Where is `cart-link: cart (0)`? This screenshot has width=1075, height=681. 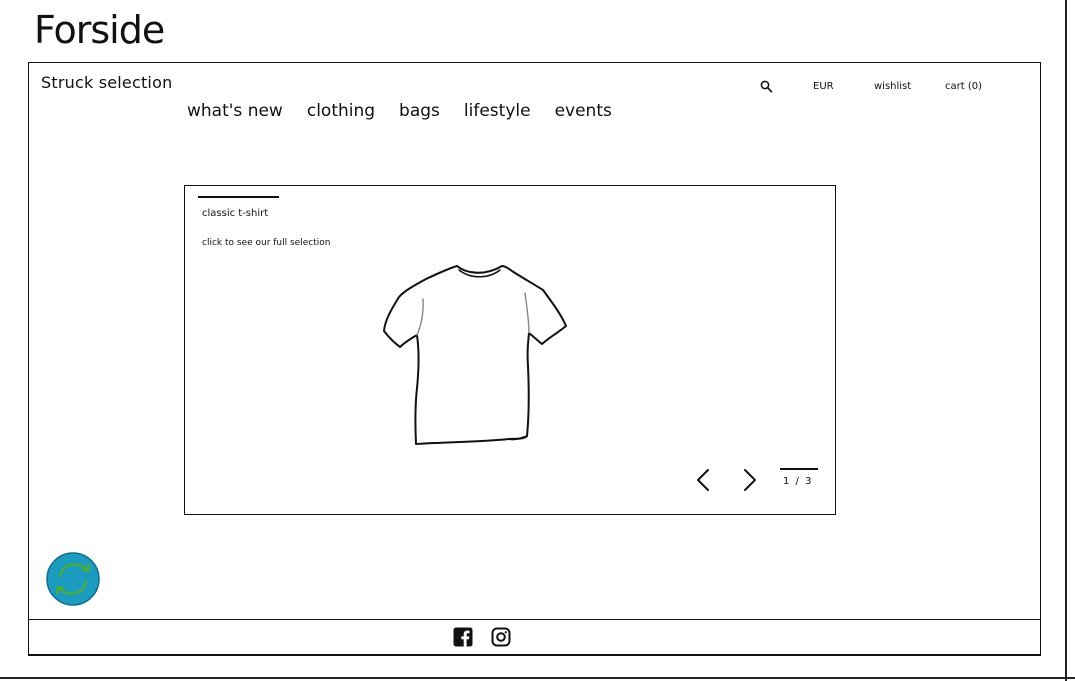 cart-link: cart (0) is located at coordinates (963, 86).